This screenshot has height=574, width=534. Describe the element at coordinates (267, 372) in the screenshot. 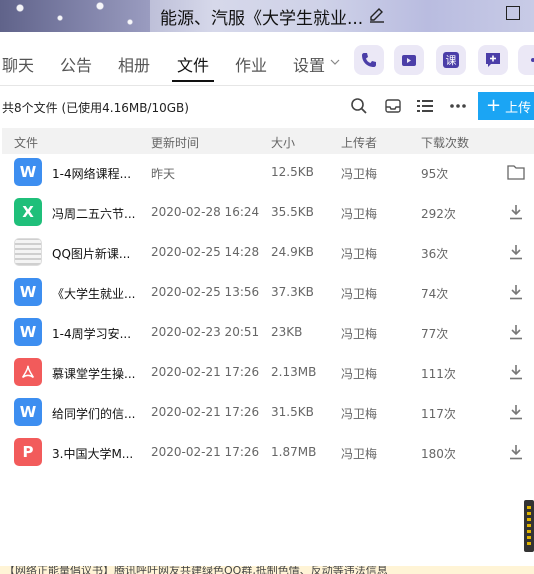

I see `file-row: 慕课堂学生操... 2020-02-21 17:26 2.13MB 冯卫梅 111次` at that location.